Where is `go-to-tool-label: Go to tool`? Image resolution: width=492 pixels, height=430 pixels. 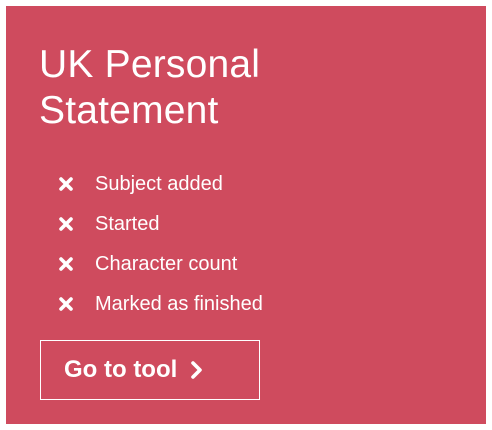
go-to-tool-label: Go to tool is located at coordinates (121, 369).